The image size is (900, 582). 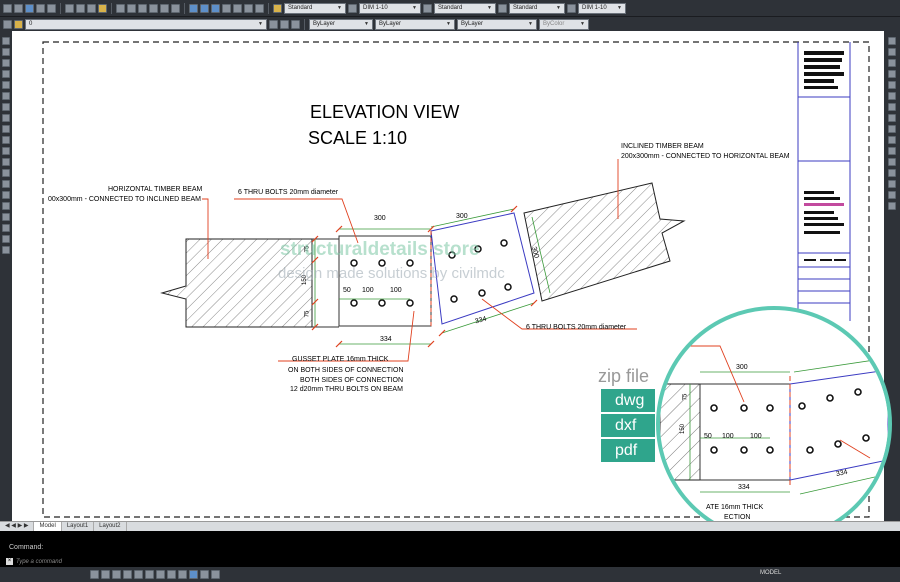 I want to click on tab-layout1: Layout1, so click(x=78, y=526).